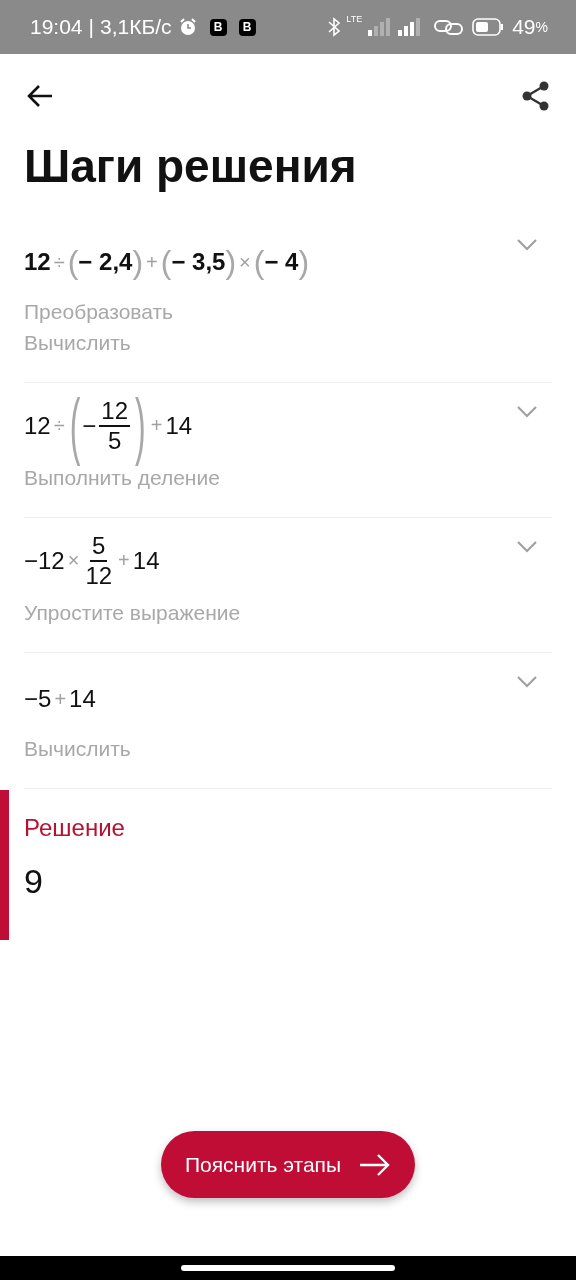  I want to click on percent-sign: %, so click(541, 27).